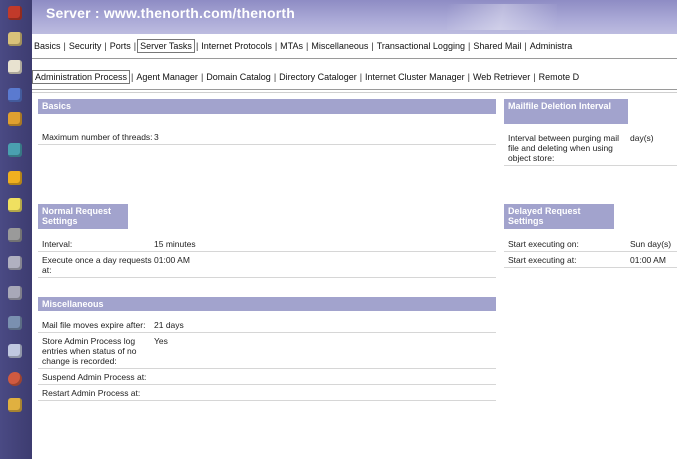 The image size is (677, 459). I want to click on folder-icon, so click(15, 178).